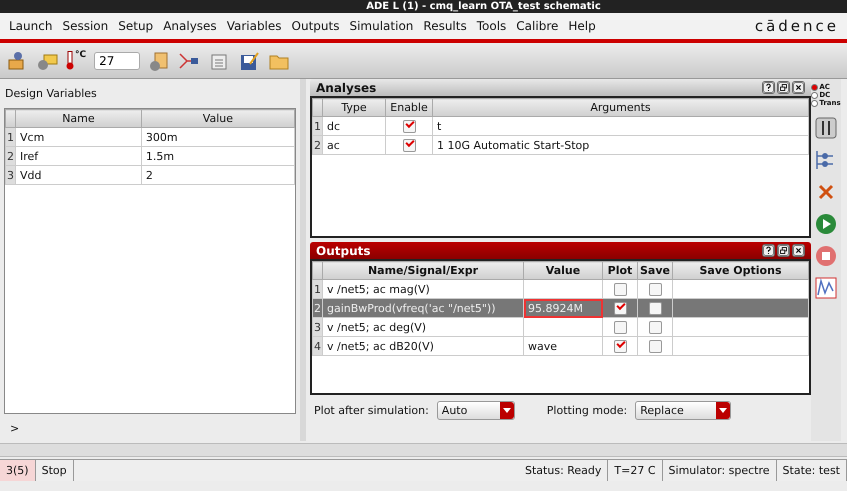 The image size is (847, 491). What do you see at coordinates (190, 26) in the screenshot?
I see `menu-item: Analyses` at bounding box center [190, 26].